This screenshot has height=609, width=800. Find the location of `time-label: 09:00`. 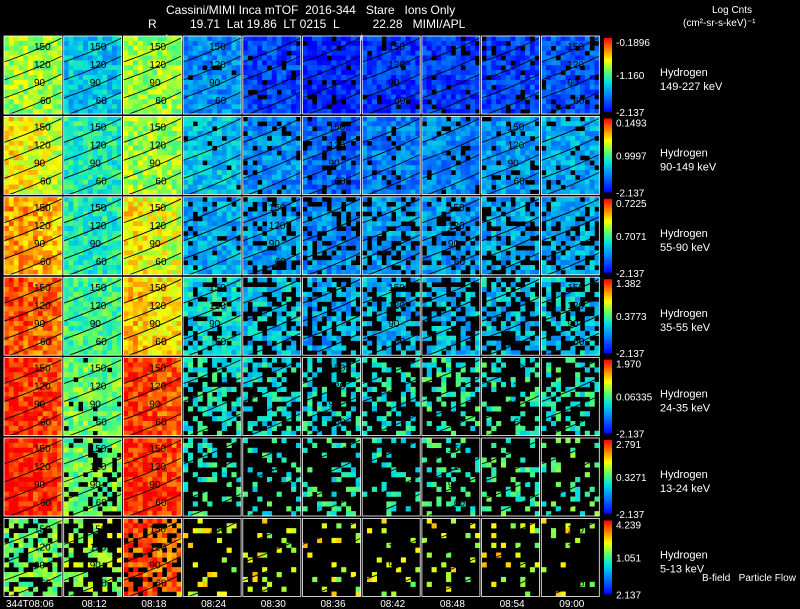

time-label: 09:00 is located at coordinates (571, 604).